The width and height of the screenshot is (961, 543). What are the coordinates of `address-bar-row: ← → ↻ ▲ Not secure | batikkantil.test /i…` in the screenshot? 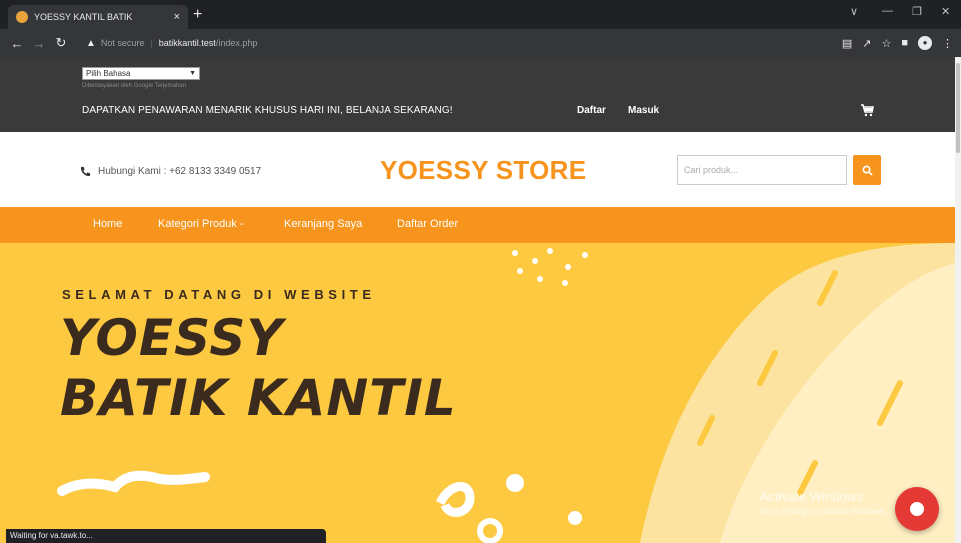 It's located at (480, 43).